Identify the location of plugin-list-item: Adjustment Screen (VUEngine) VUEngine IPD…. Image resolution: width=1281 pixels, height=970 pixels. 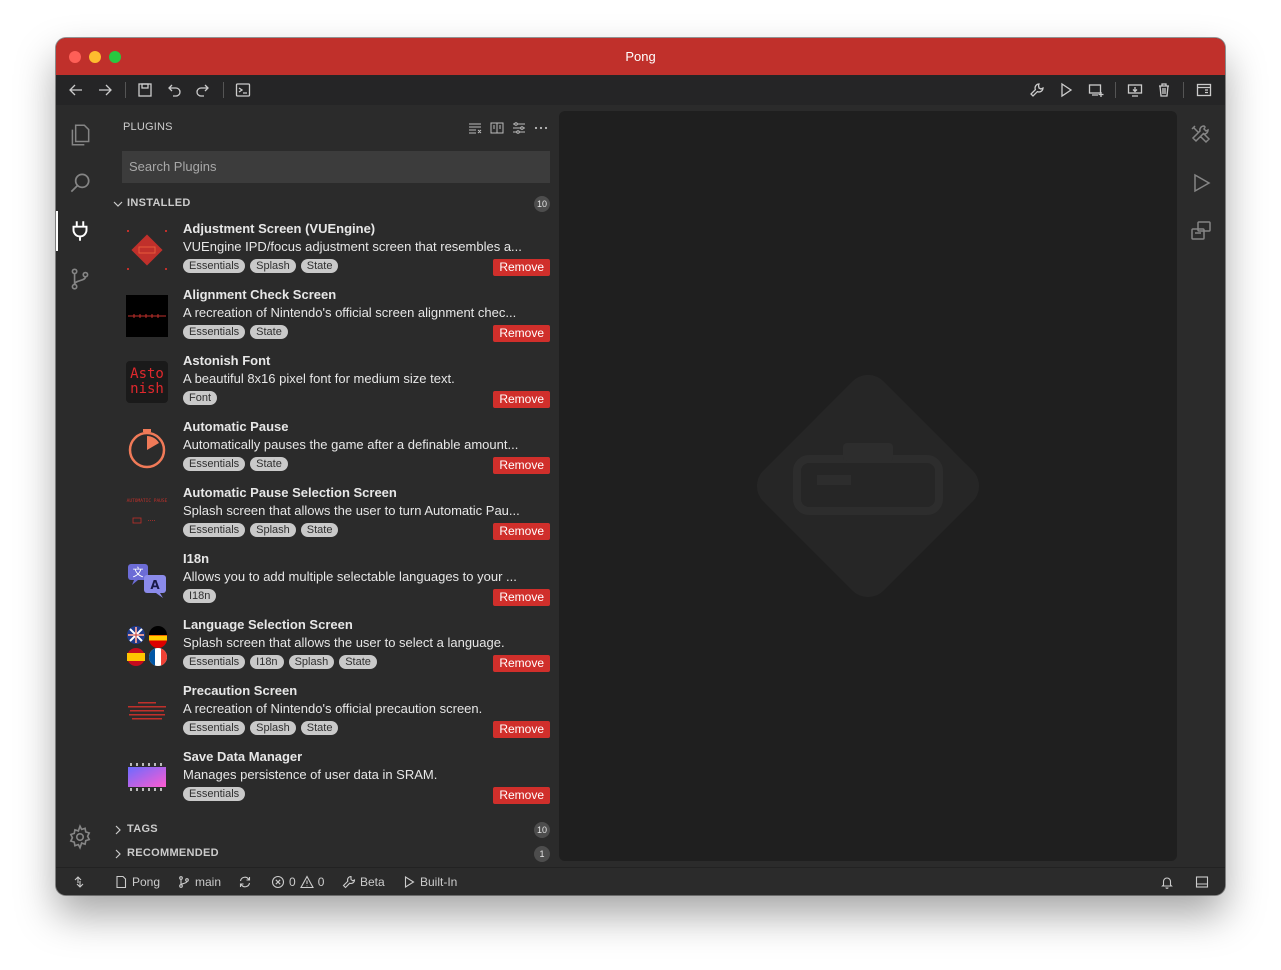
(336, 252).